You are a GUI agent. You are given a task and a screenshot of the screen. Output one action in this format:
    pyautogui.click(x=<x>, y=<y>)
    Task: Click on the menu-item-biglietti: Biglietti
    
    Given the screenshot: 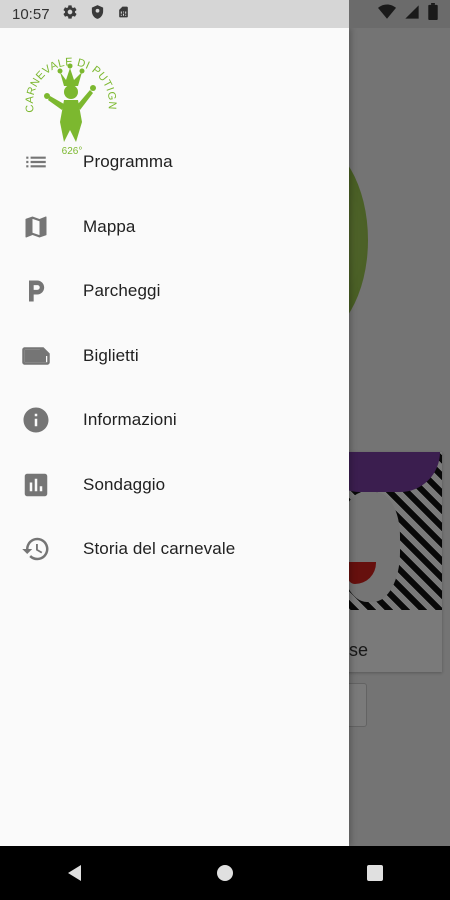 What is the action you would take?
    pyautogui.click(x=174, y=356)
    